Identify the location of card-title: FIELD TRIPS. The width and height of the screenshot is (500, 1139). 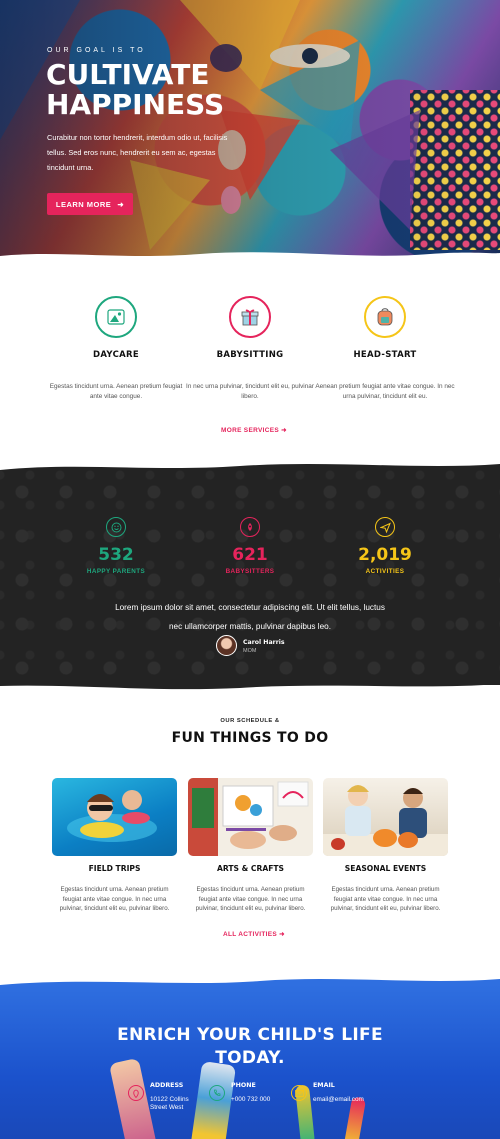
(114, 868).